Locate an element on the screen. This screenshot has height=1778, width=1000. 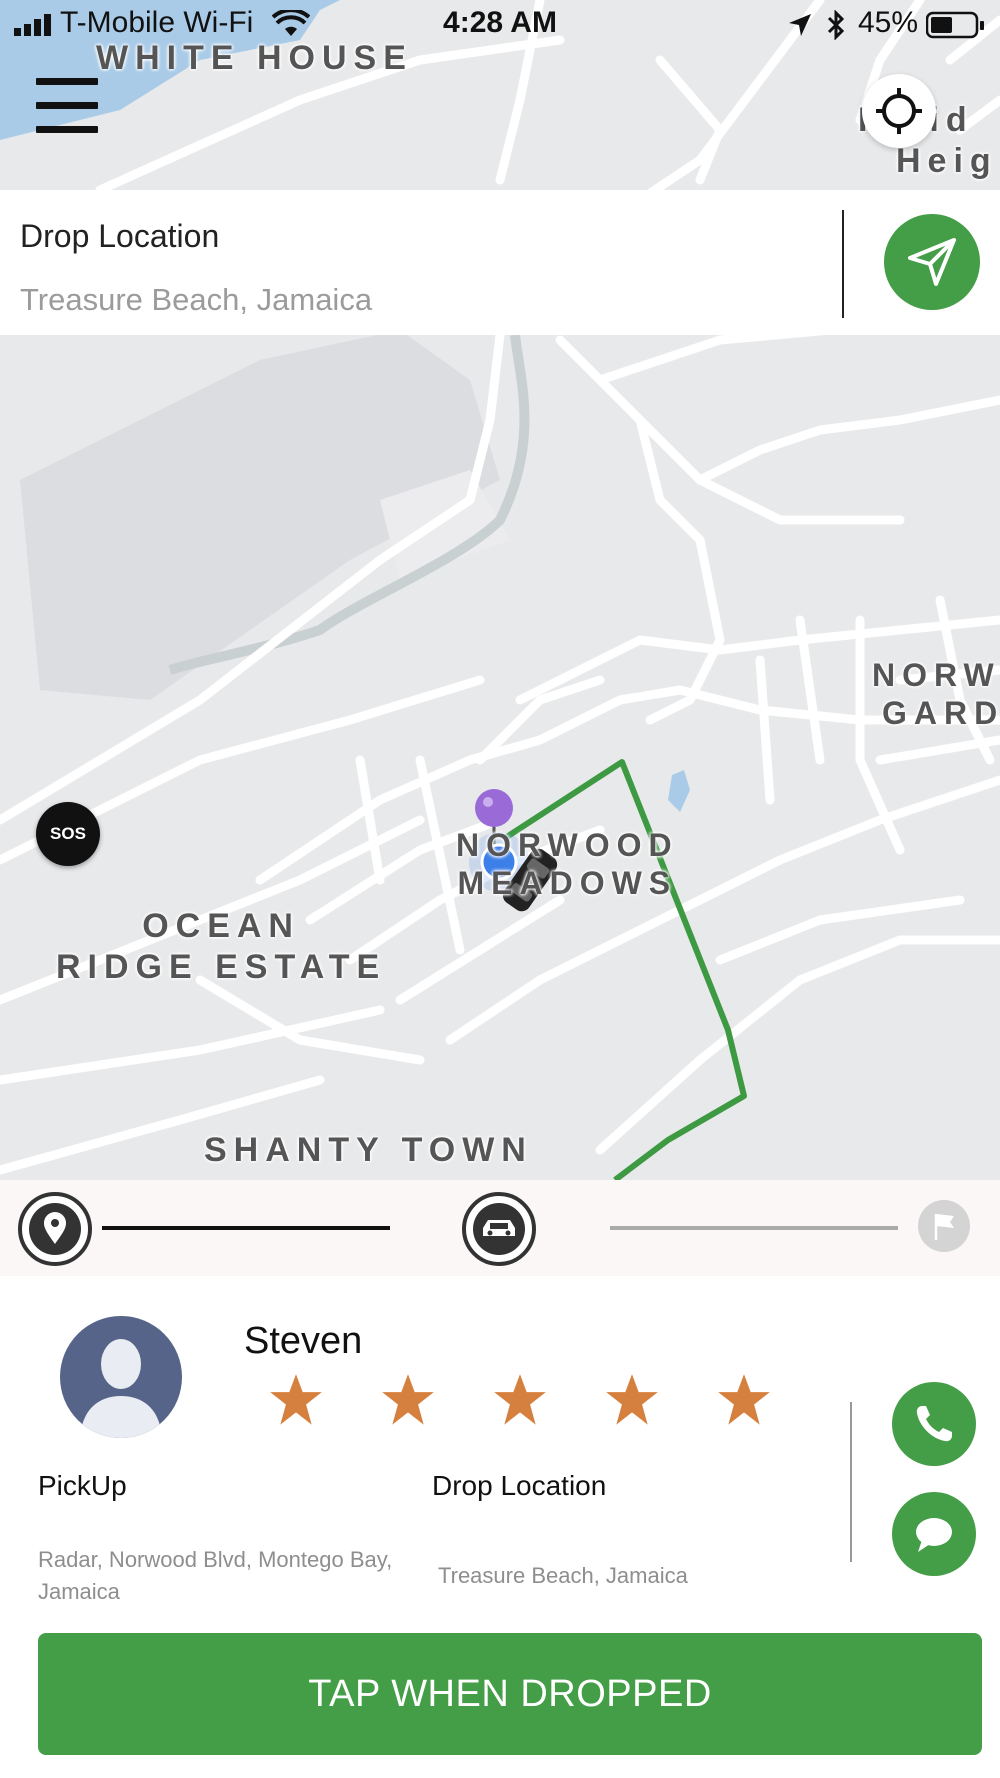
progress-line-pending is located at coordinates (754, 1228).